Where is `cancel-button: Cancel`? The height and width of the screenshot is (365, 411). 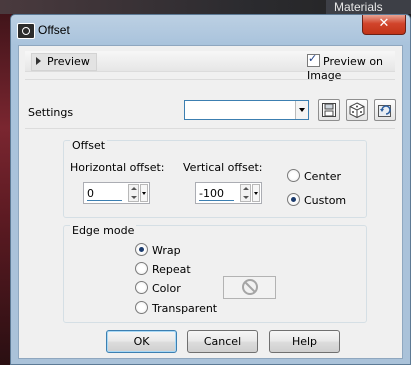 cancel-button: Cancel is located at coordinates (222, 341).